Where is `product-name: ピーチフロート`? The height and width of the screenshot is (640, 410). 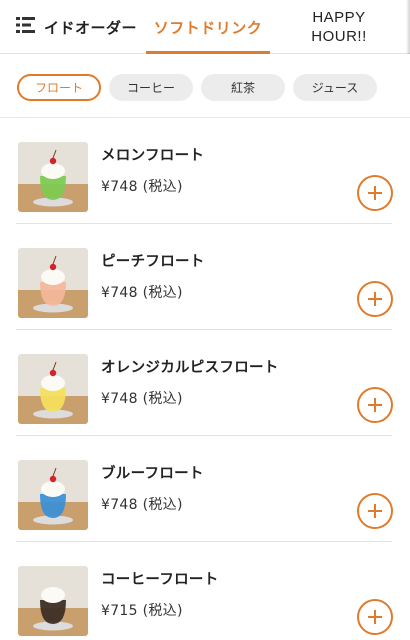
product-name: ピーチフロート is located at coordinates (153, 262).